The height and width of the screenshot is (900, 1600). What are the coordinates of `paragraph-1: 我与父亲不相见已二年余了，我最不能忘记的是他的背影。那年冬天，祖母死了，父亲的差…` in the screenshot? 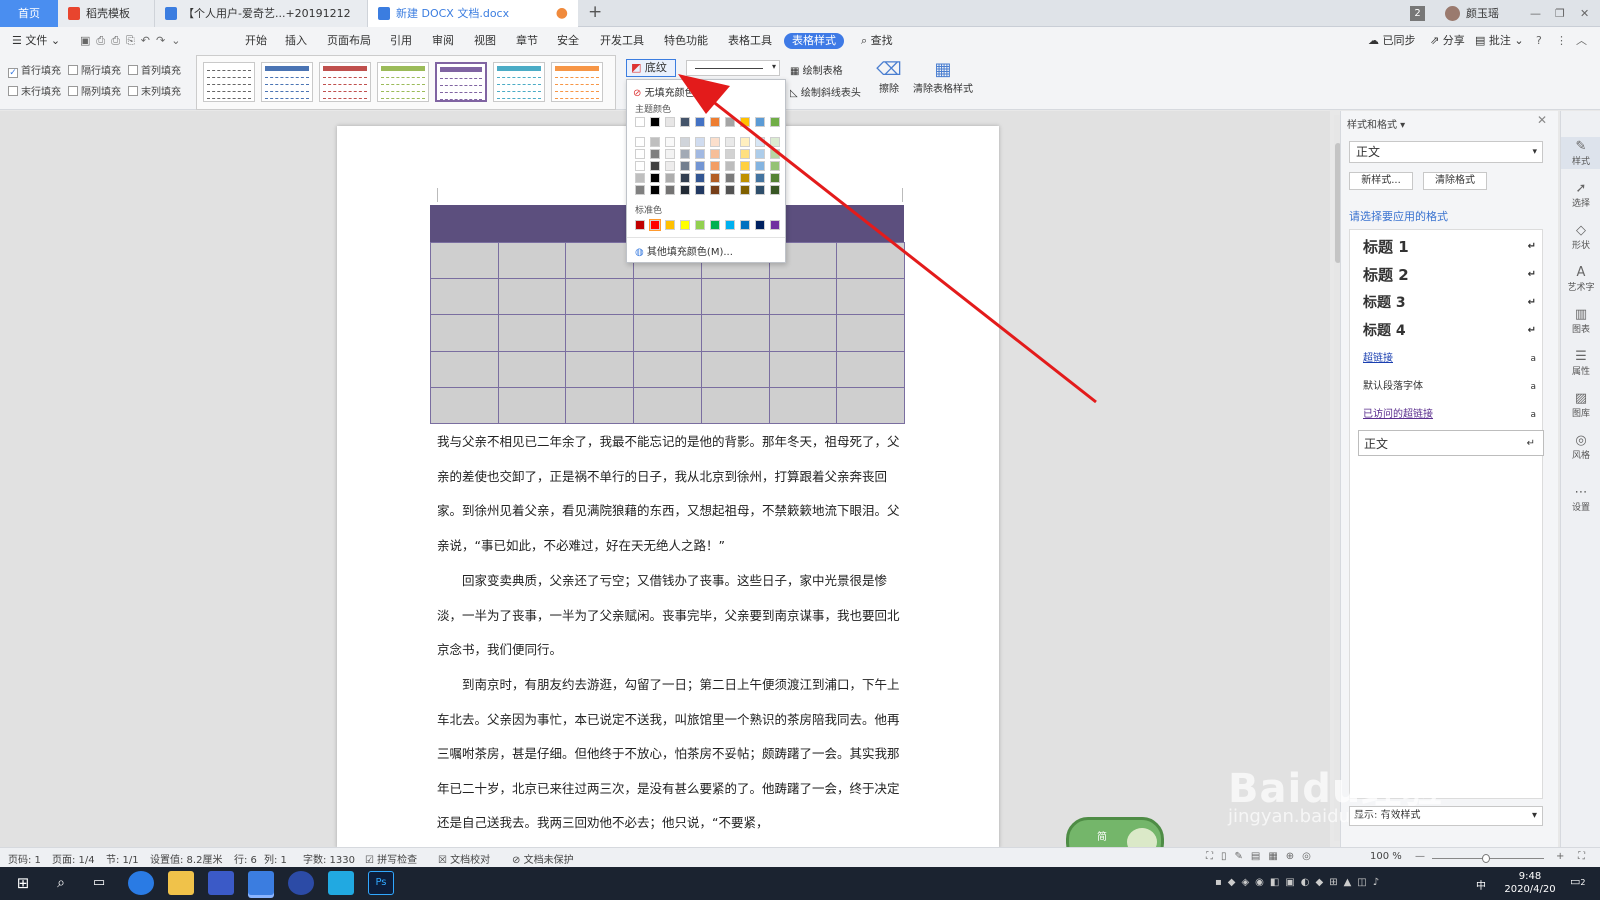 It's located at (670, 494).